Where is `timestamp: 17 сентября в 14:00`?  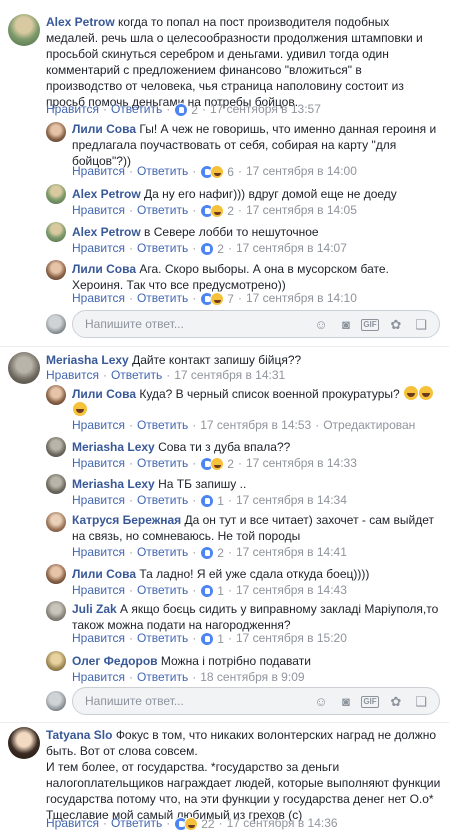
timestamp: 17 сентября в 14:00 is located at coordinates (301, 171).